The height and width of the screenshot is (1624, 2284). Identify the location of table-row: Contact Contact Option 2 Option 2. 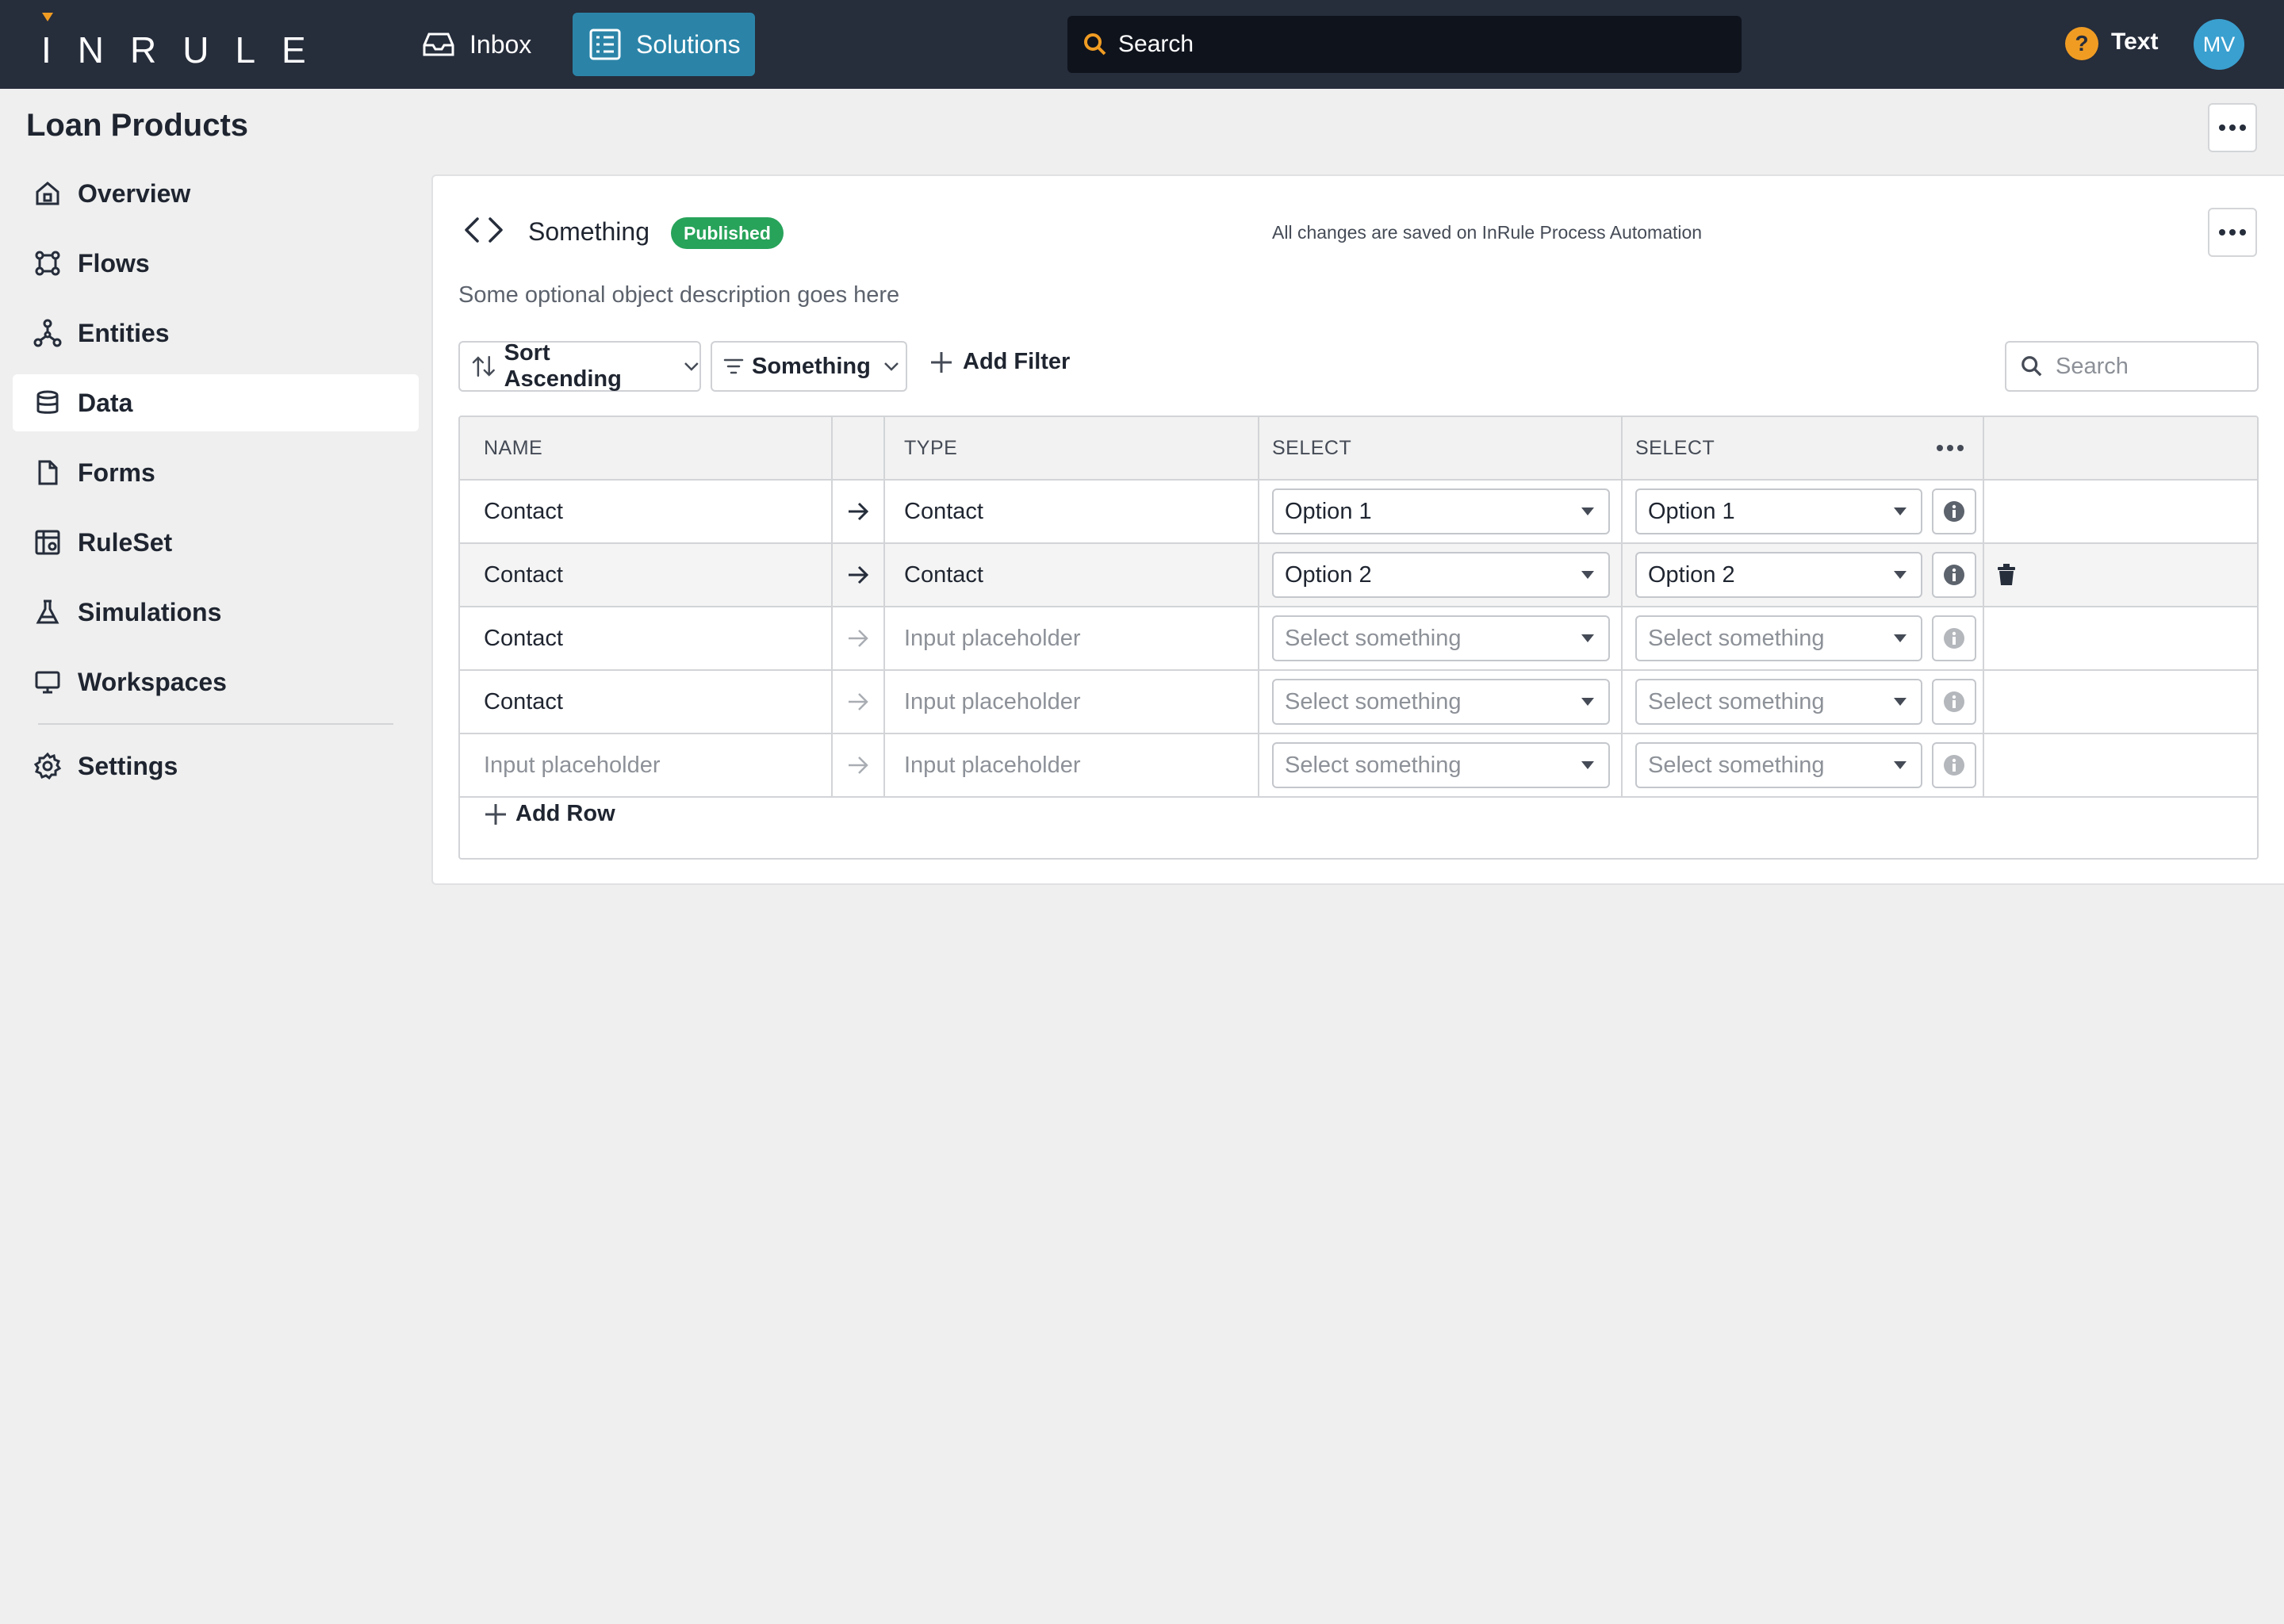
(1358, 575).